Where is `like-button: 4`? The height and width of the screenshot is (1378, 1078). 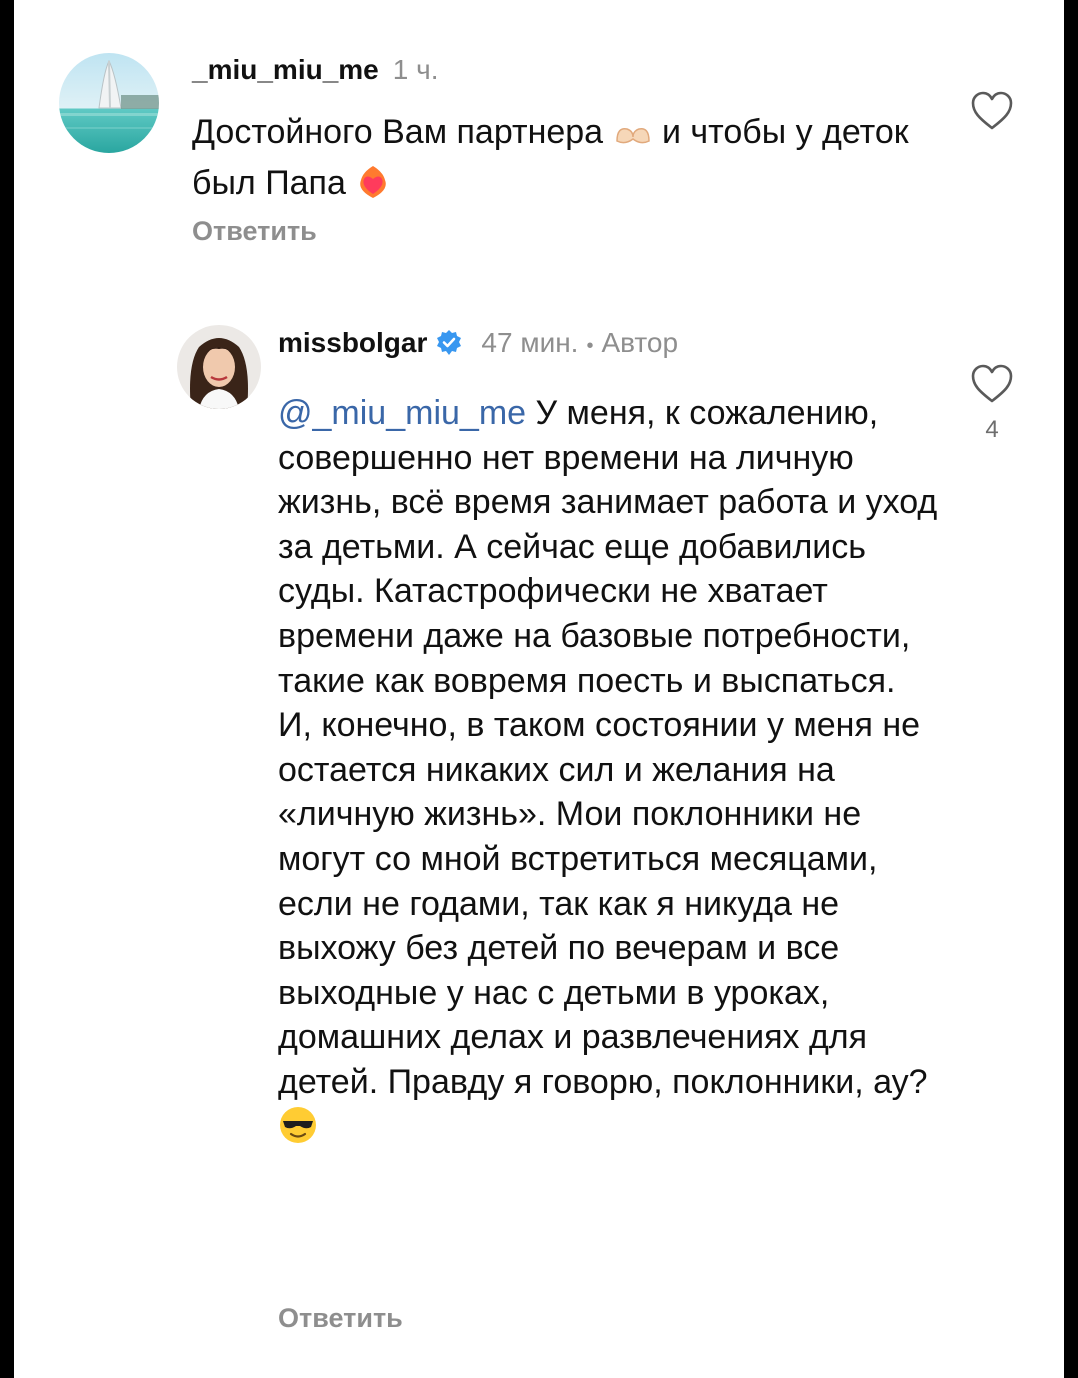
like-button: 4 is located at coordinates (992, 403).